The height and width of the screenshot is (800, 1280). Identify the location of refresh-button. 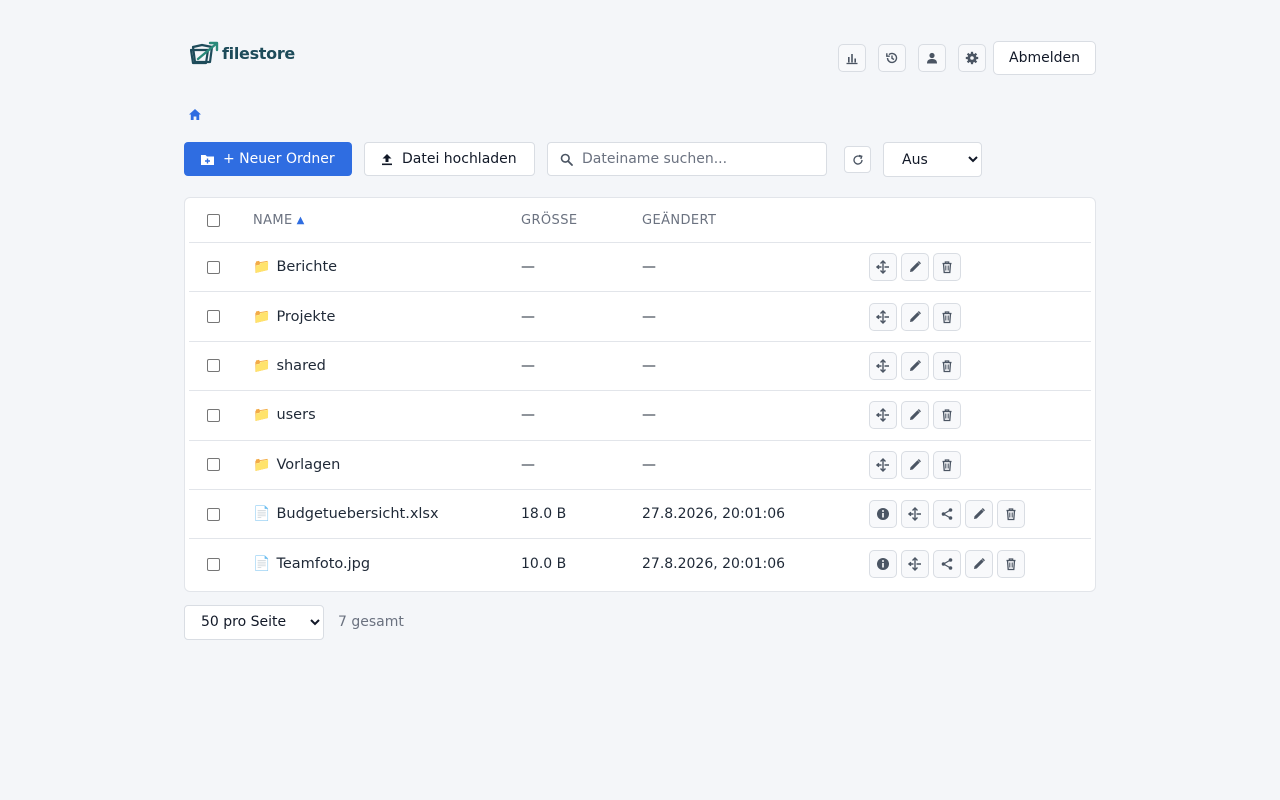
(857, 159).